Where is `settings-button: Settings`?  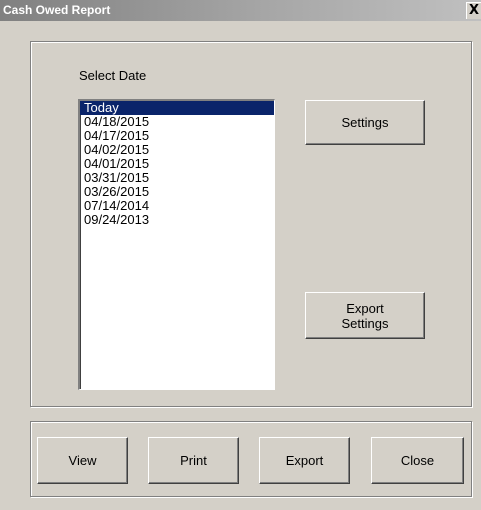
settings-button: Settings is located at coordinates (365, 122).